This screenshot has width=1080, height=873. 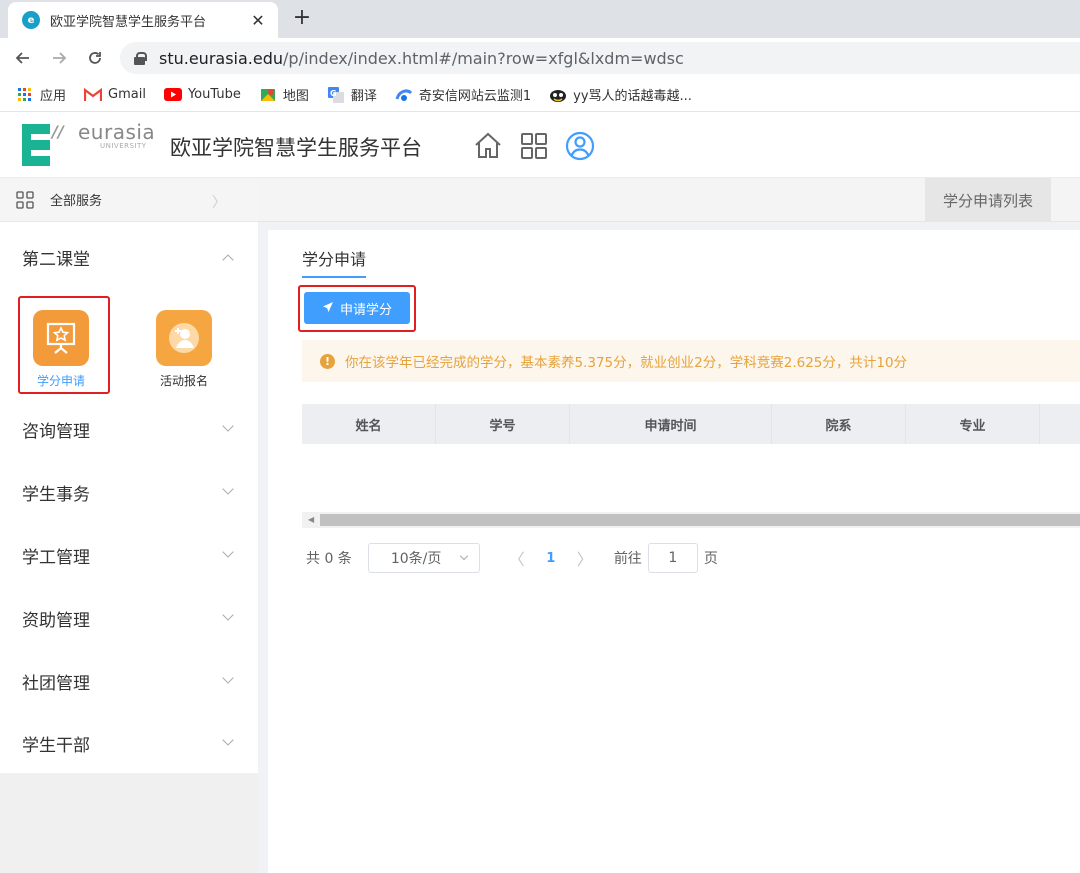 I want to click on bookmark-label: Gmail, so click(x=127, y=94).